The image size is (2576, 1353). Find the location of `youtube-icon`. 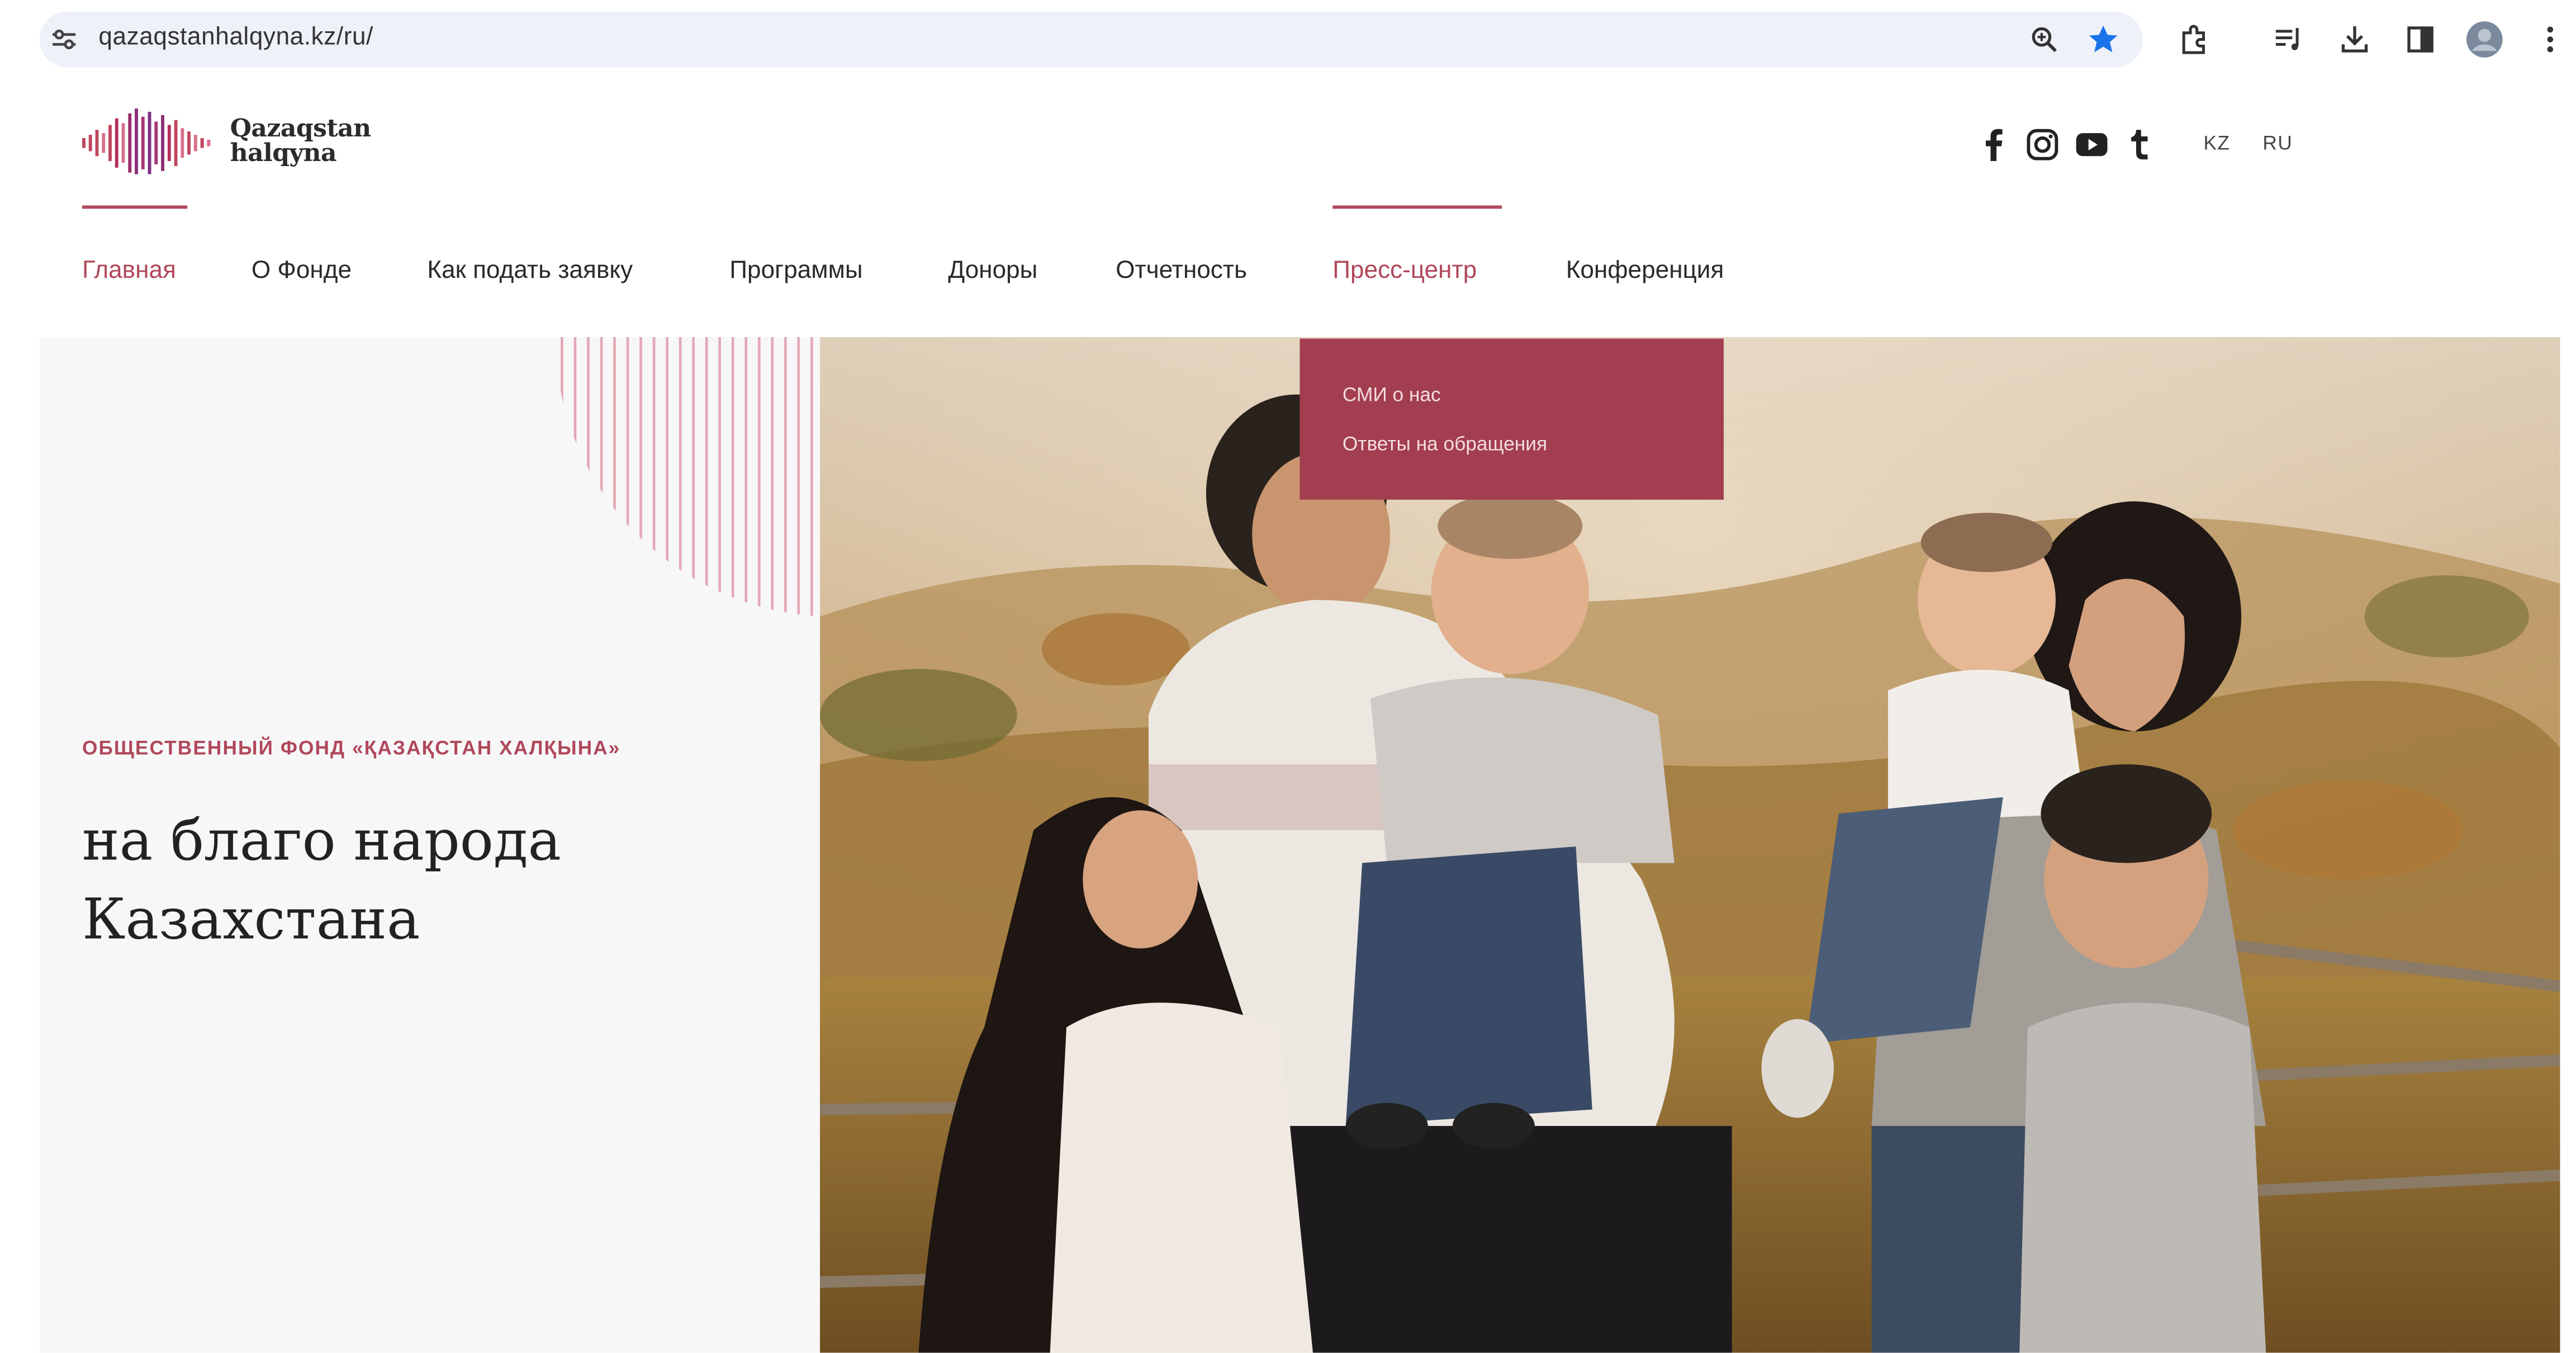

youtube-icon is located at coordinates (2092, 144).